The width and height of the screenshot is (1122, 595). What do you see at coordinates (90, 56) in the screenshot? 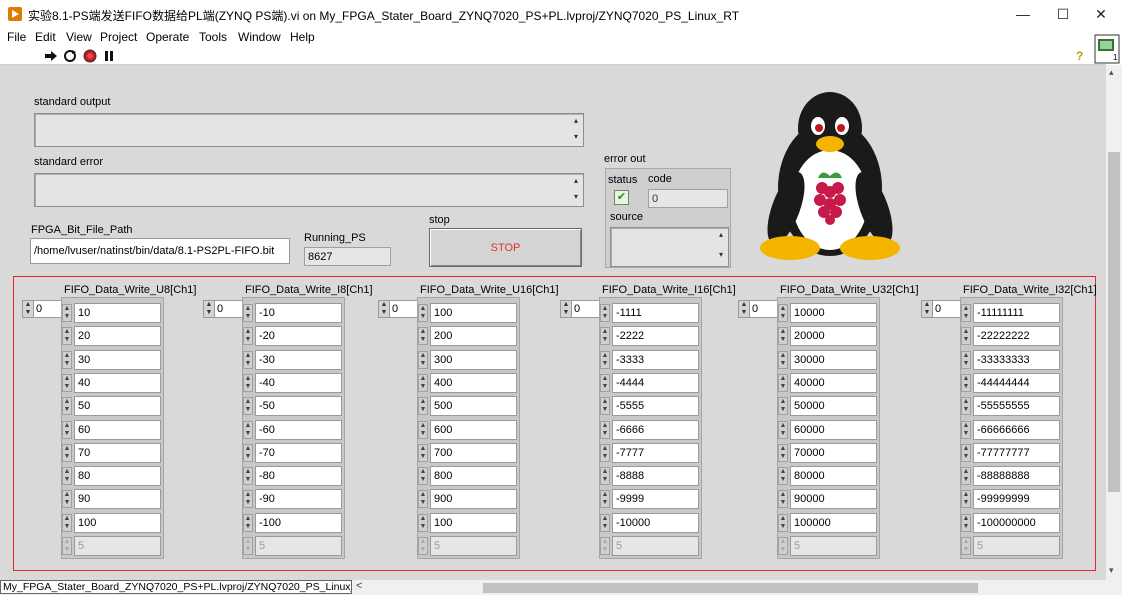
I see `abort-icon` at bounding box center [90, 56].